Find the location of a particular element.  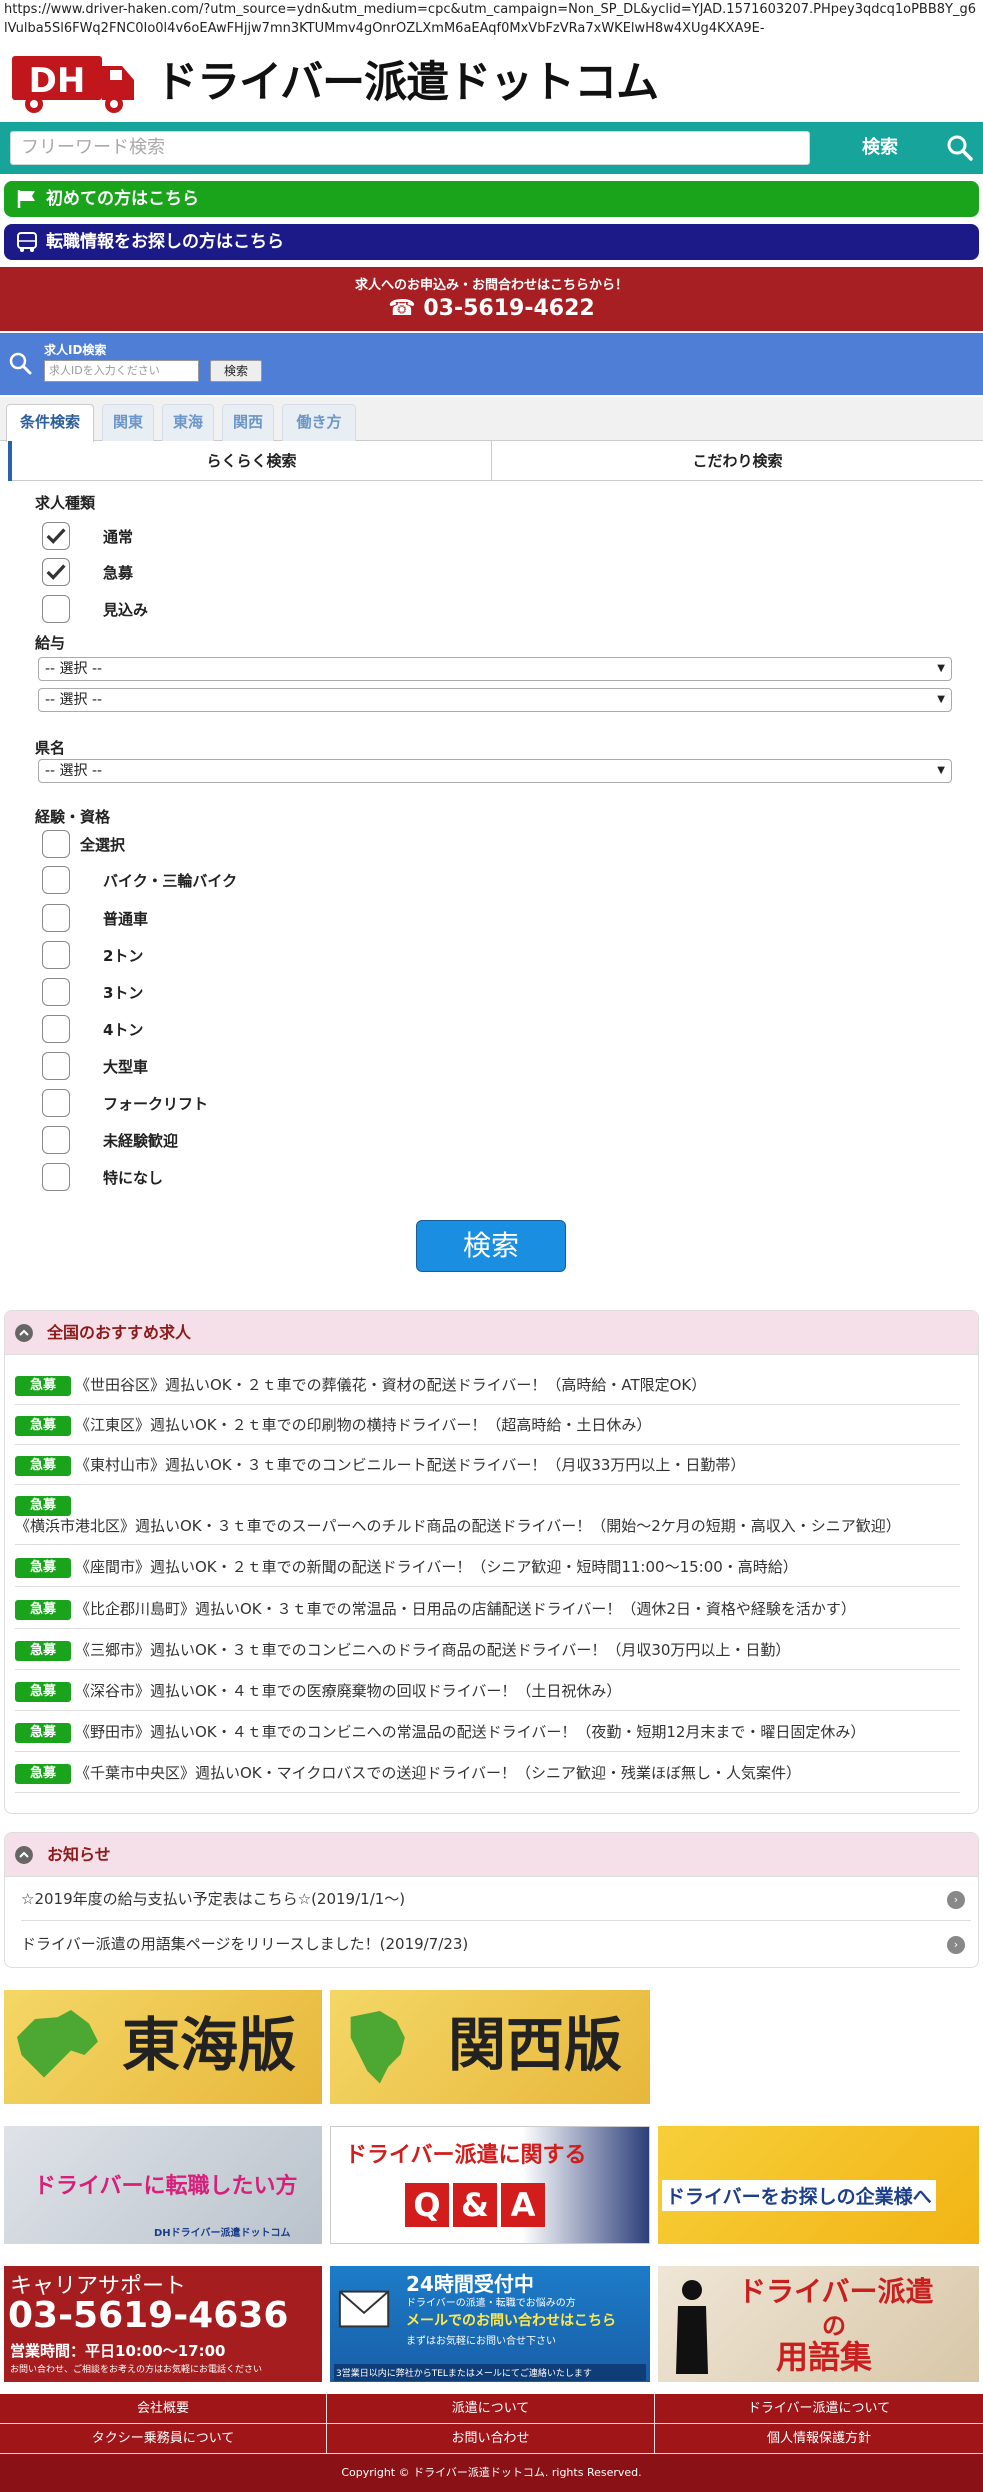

experience-checkbox-2t is located at coordinates (56, 955).